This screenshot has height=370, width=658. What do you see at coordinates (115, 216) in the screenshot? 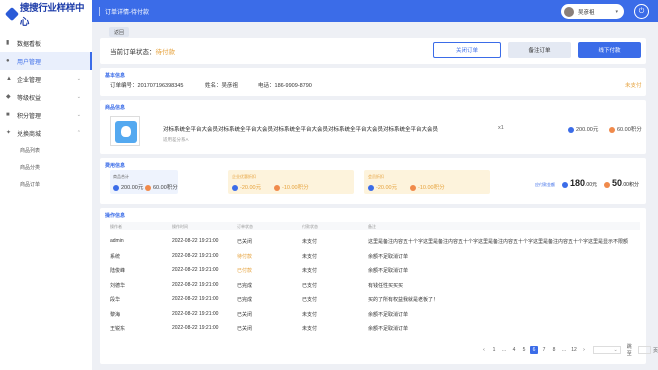
I see `section-title: 操作信息` at bounding box center [115, 216].